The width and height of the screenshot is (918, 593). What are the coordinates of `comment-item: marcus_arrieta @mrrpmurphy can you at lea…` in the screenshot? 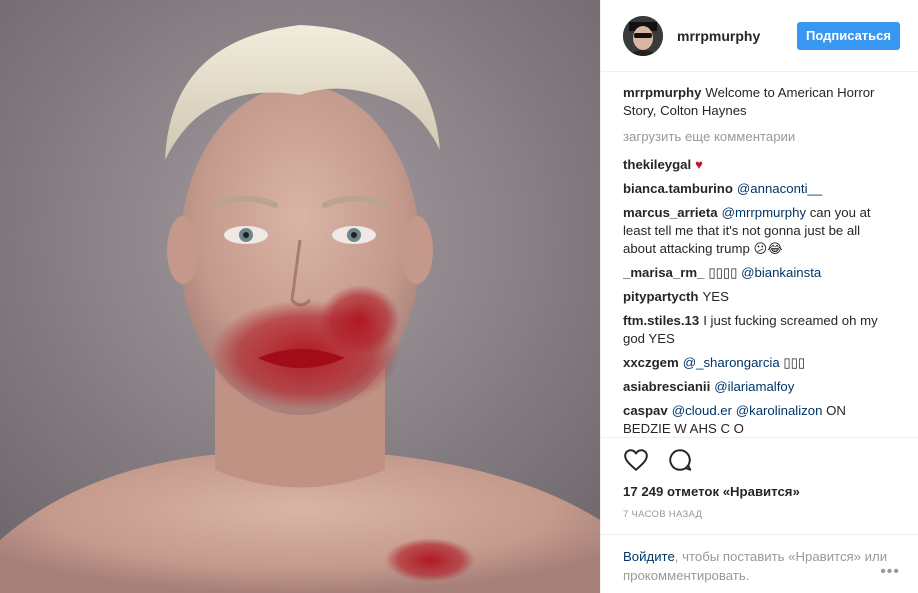 It's located at (759, 231).